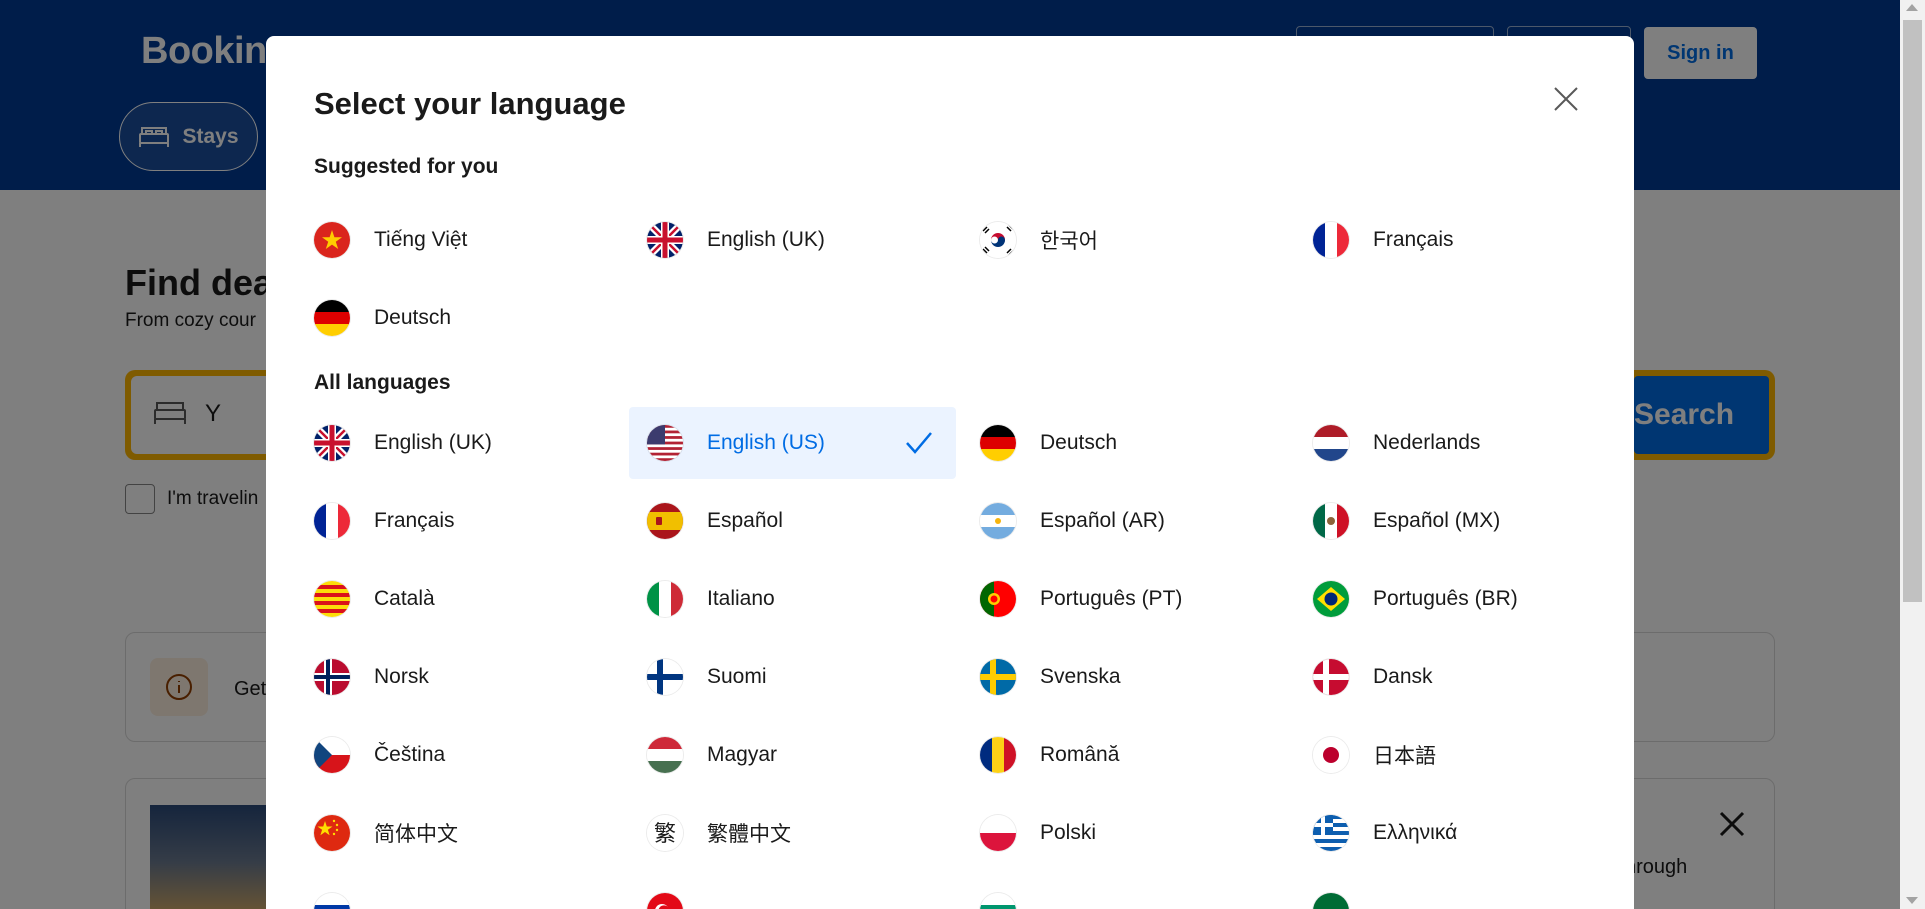  I want to click on flag-tr-icon, so click(665, 901).